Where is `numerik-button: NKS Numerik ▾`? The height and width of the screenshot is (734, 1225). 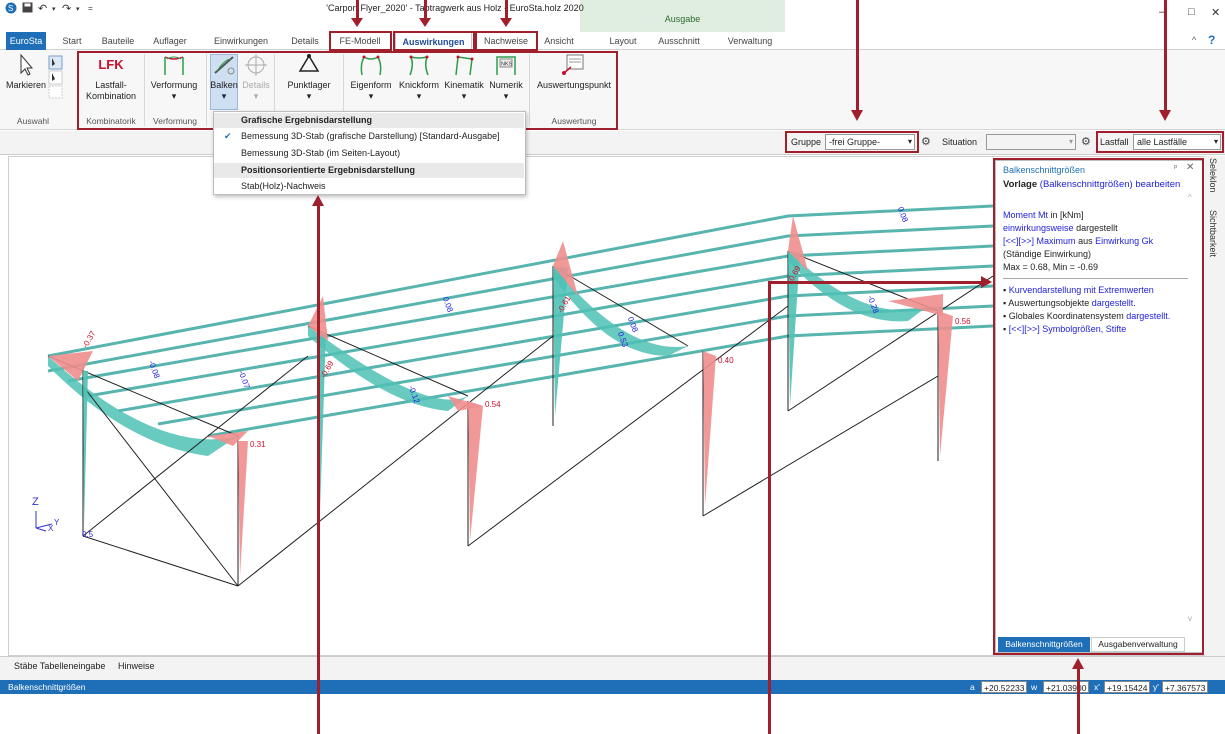 numerik-button: NKS Numerik ▾ is located at coordinates (506, 77).